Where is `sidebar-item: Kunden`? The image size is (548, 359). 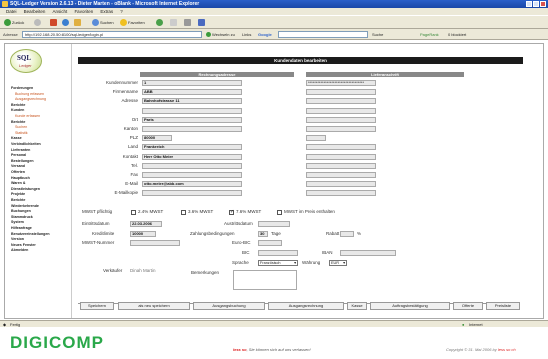
sidebar-item: Kunden is located at coordinates (17, 110).